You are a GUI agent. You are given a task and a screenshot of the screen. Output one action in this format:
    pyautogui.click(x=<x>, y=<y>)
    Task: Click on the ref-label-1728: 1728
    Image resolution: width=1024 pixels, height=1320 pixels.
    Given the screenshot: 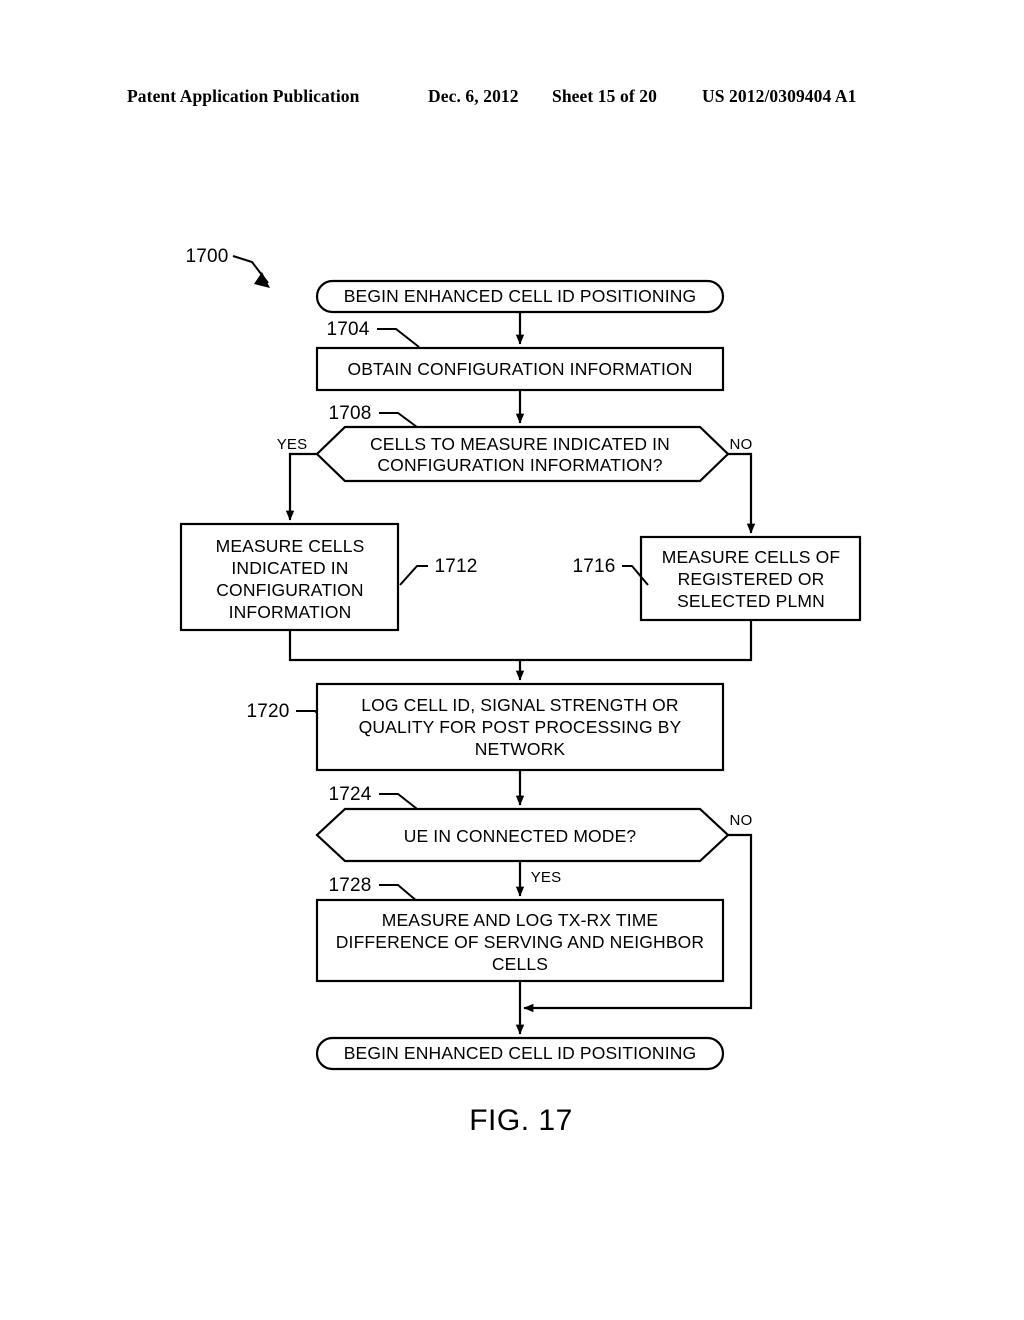 What is the action you would take?
    pyautogui.click(x=349, y=885)
    